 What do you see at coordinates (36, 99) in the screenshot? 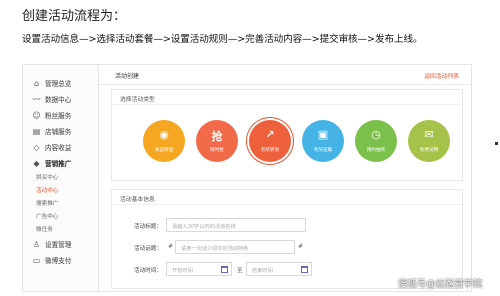
I see `trend-icon: 〰` at bounding box center [36, 99].